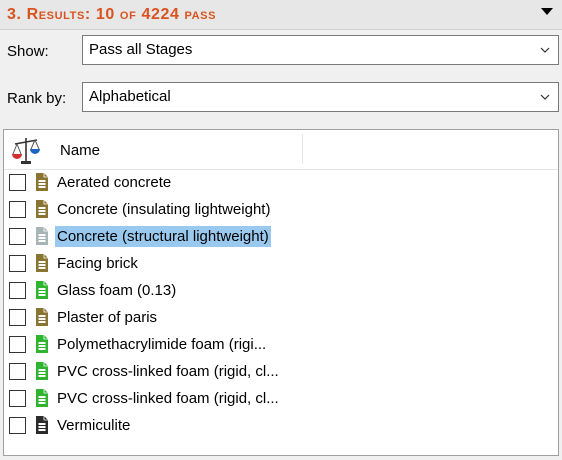 The image size is (562, 460). Describe the element at coordinates (164, 209) in the screenshot. I see `item-label: Concrete (insulating lightweight)` at that location.